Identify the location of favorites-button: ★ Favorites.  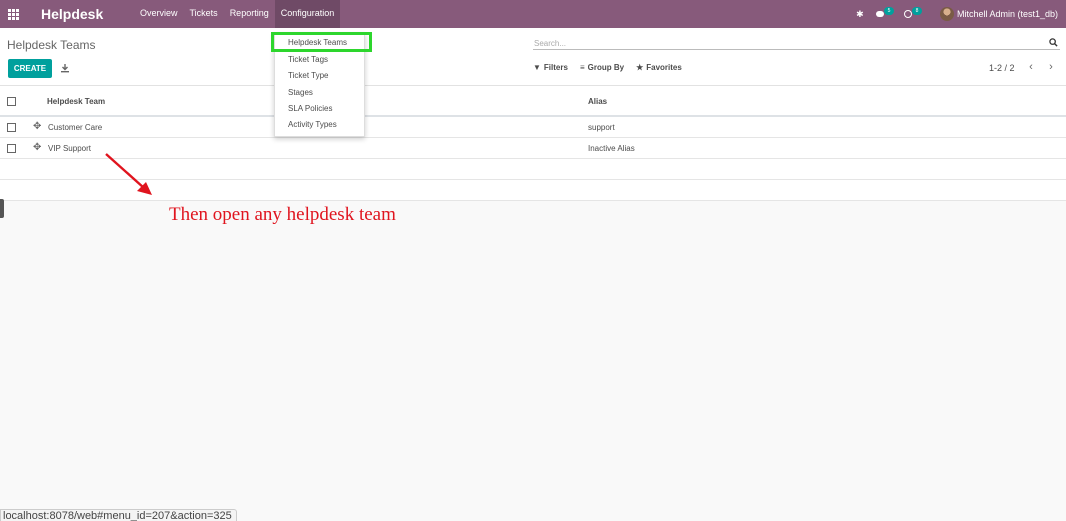
(659, 67).